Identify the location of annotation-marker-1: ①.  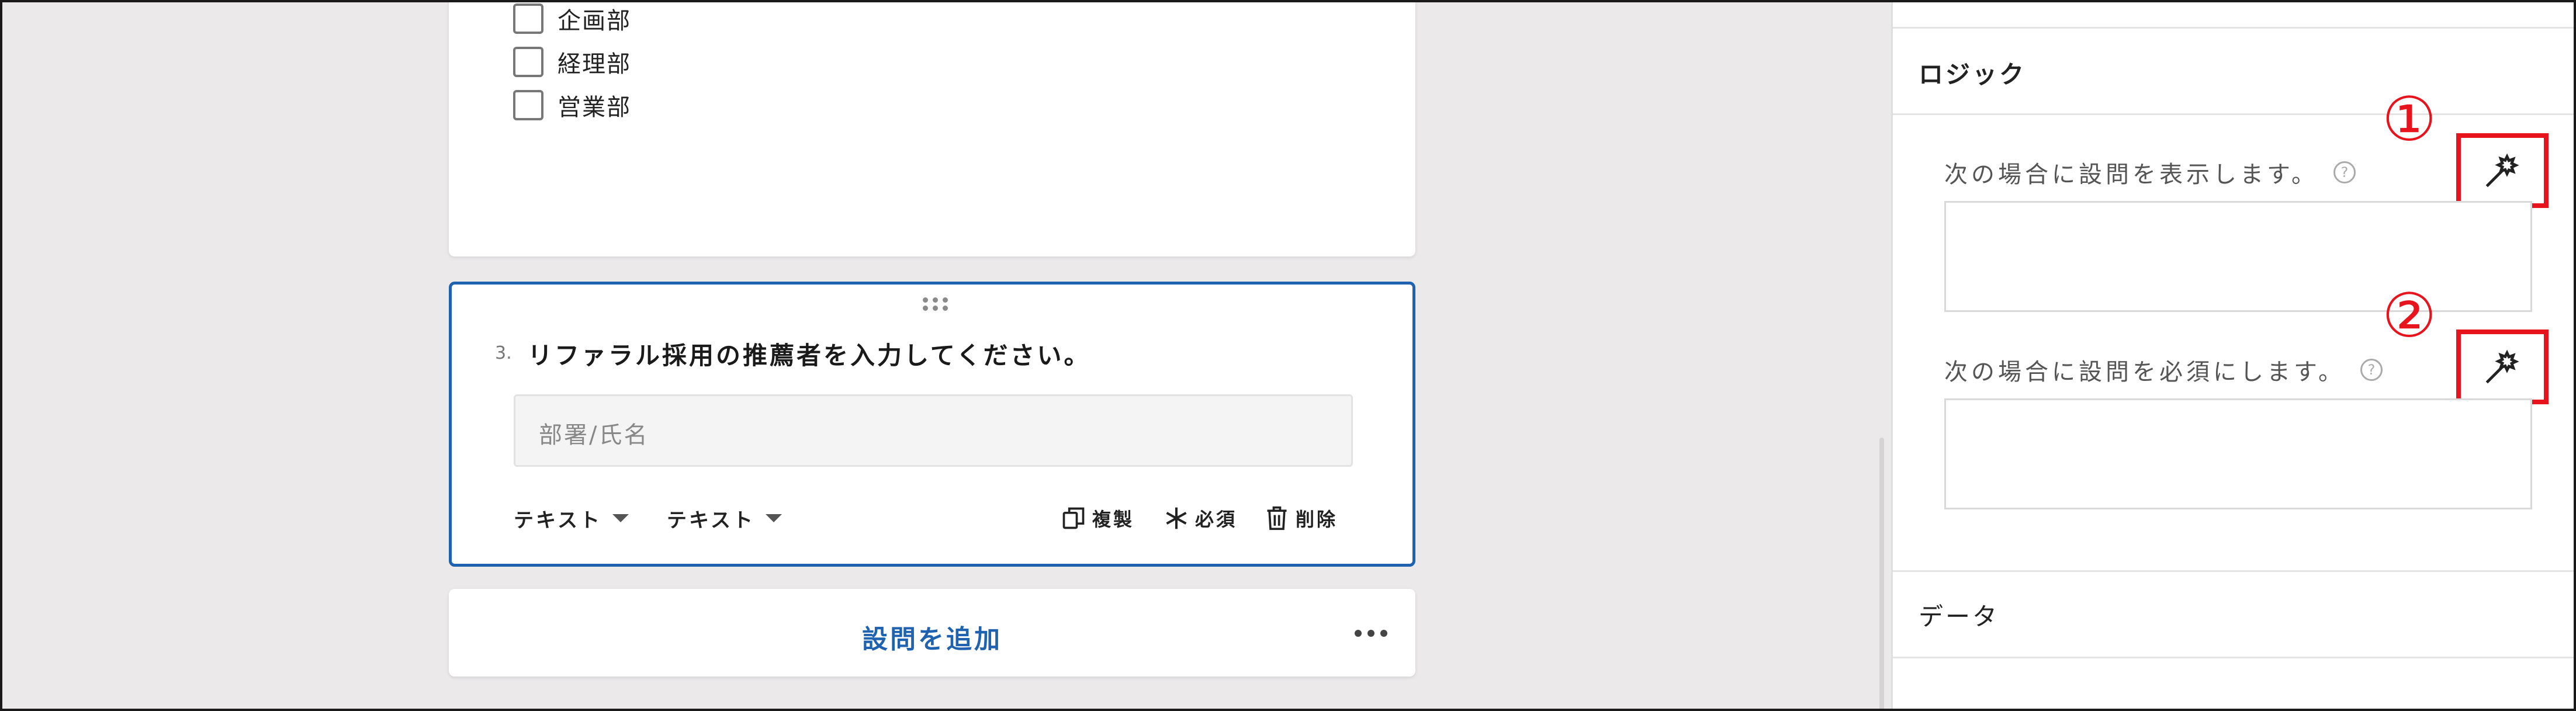
(2409, 119).